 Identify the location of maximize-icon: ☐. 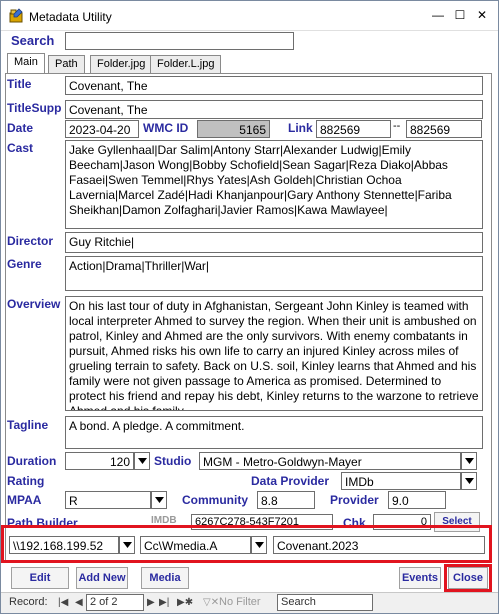
(460, 15).